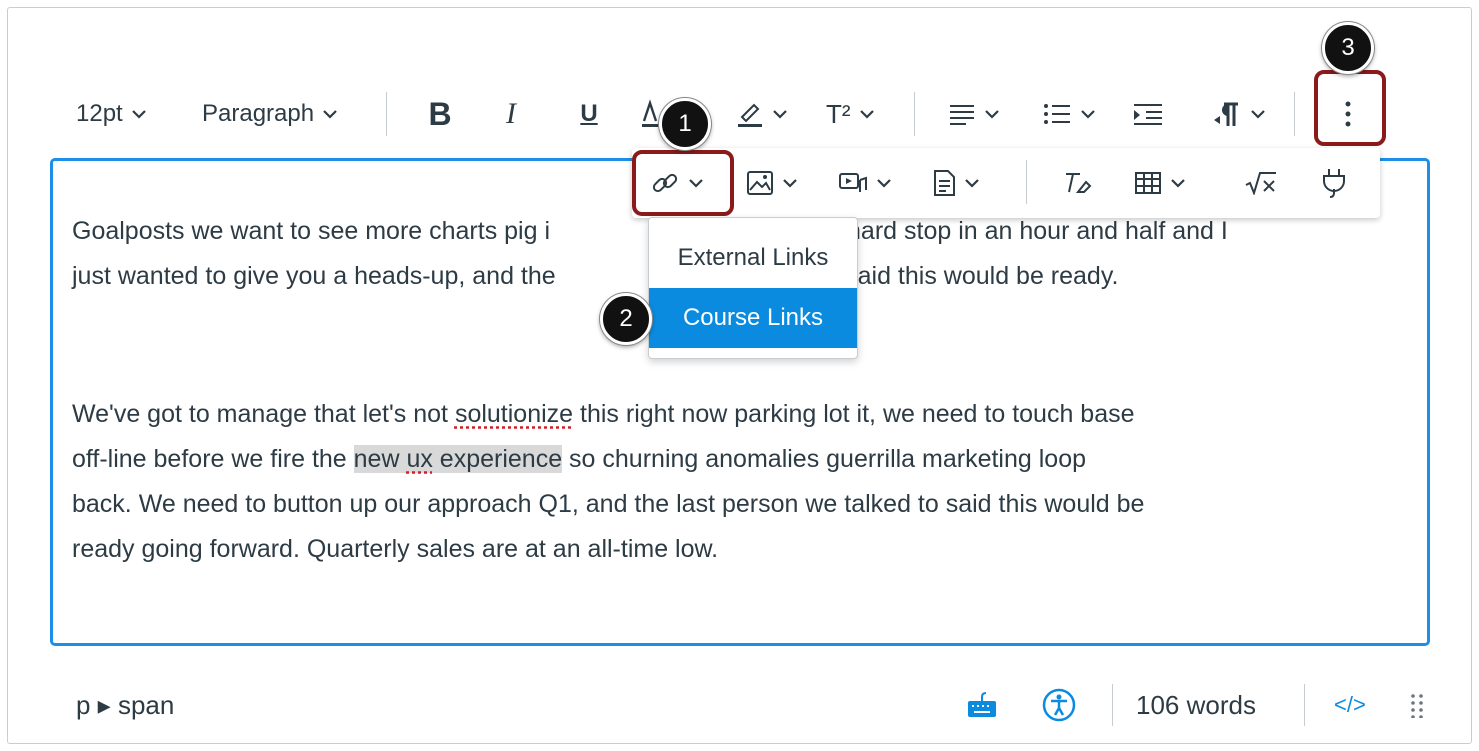 The image size is (1479, 751). I want to click on superscript-label: T², so click(838, 113).